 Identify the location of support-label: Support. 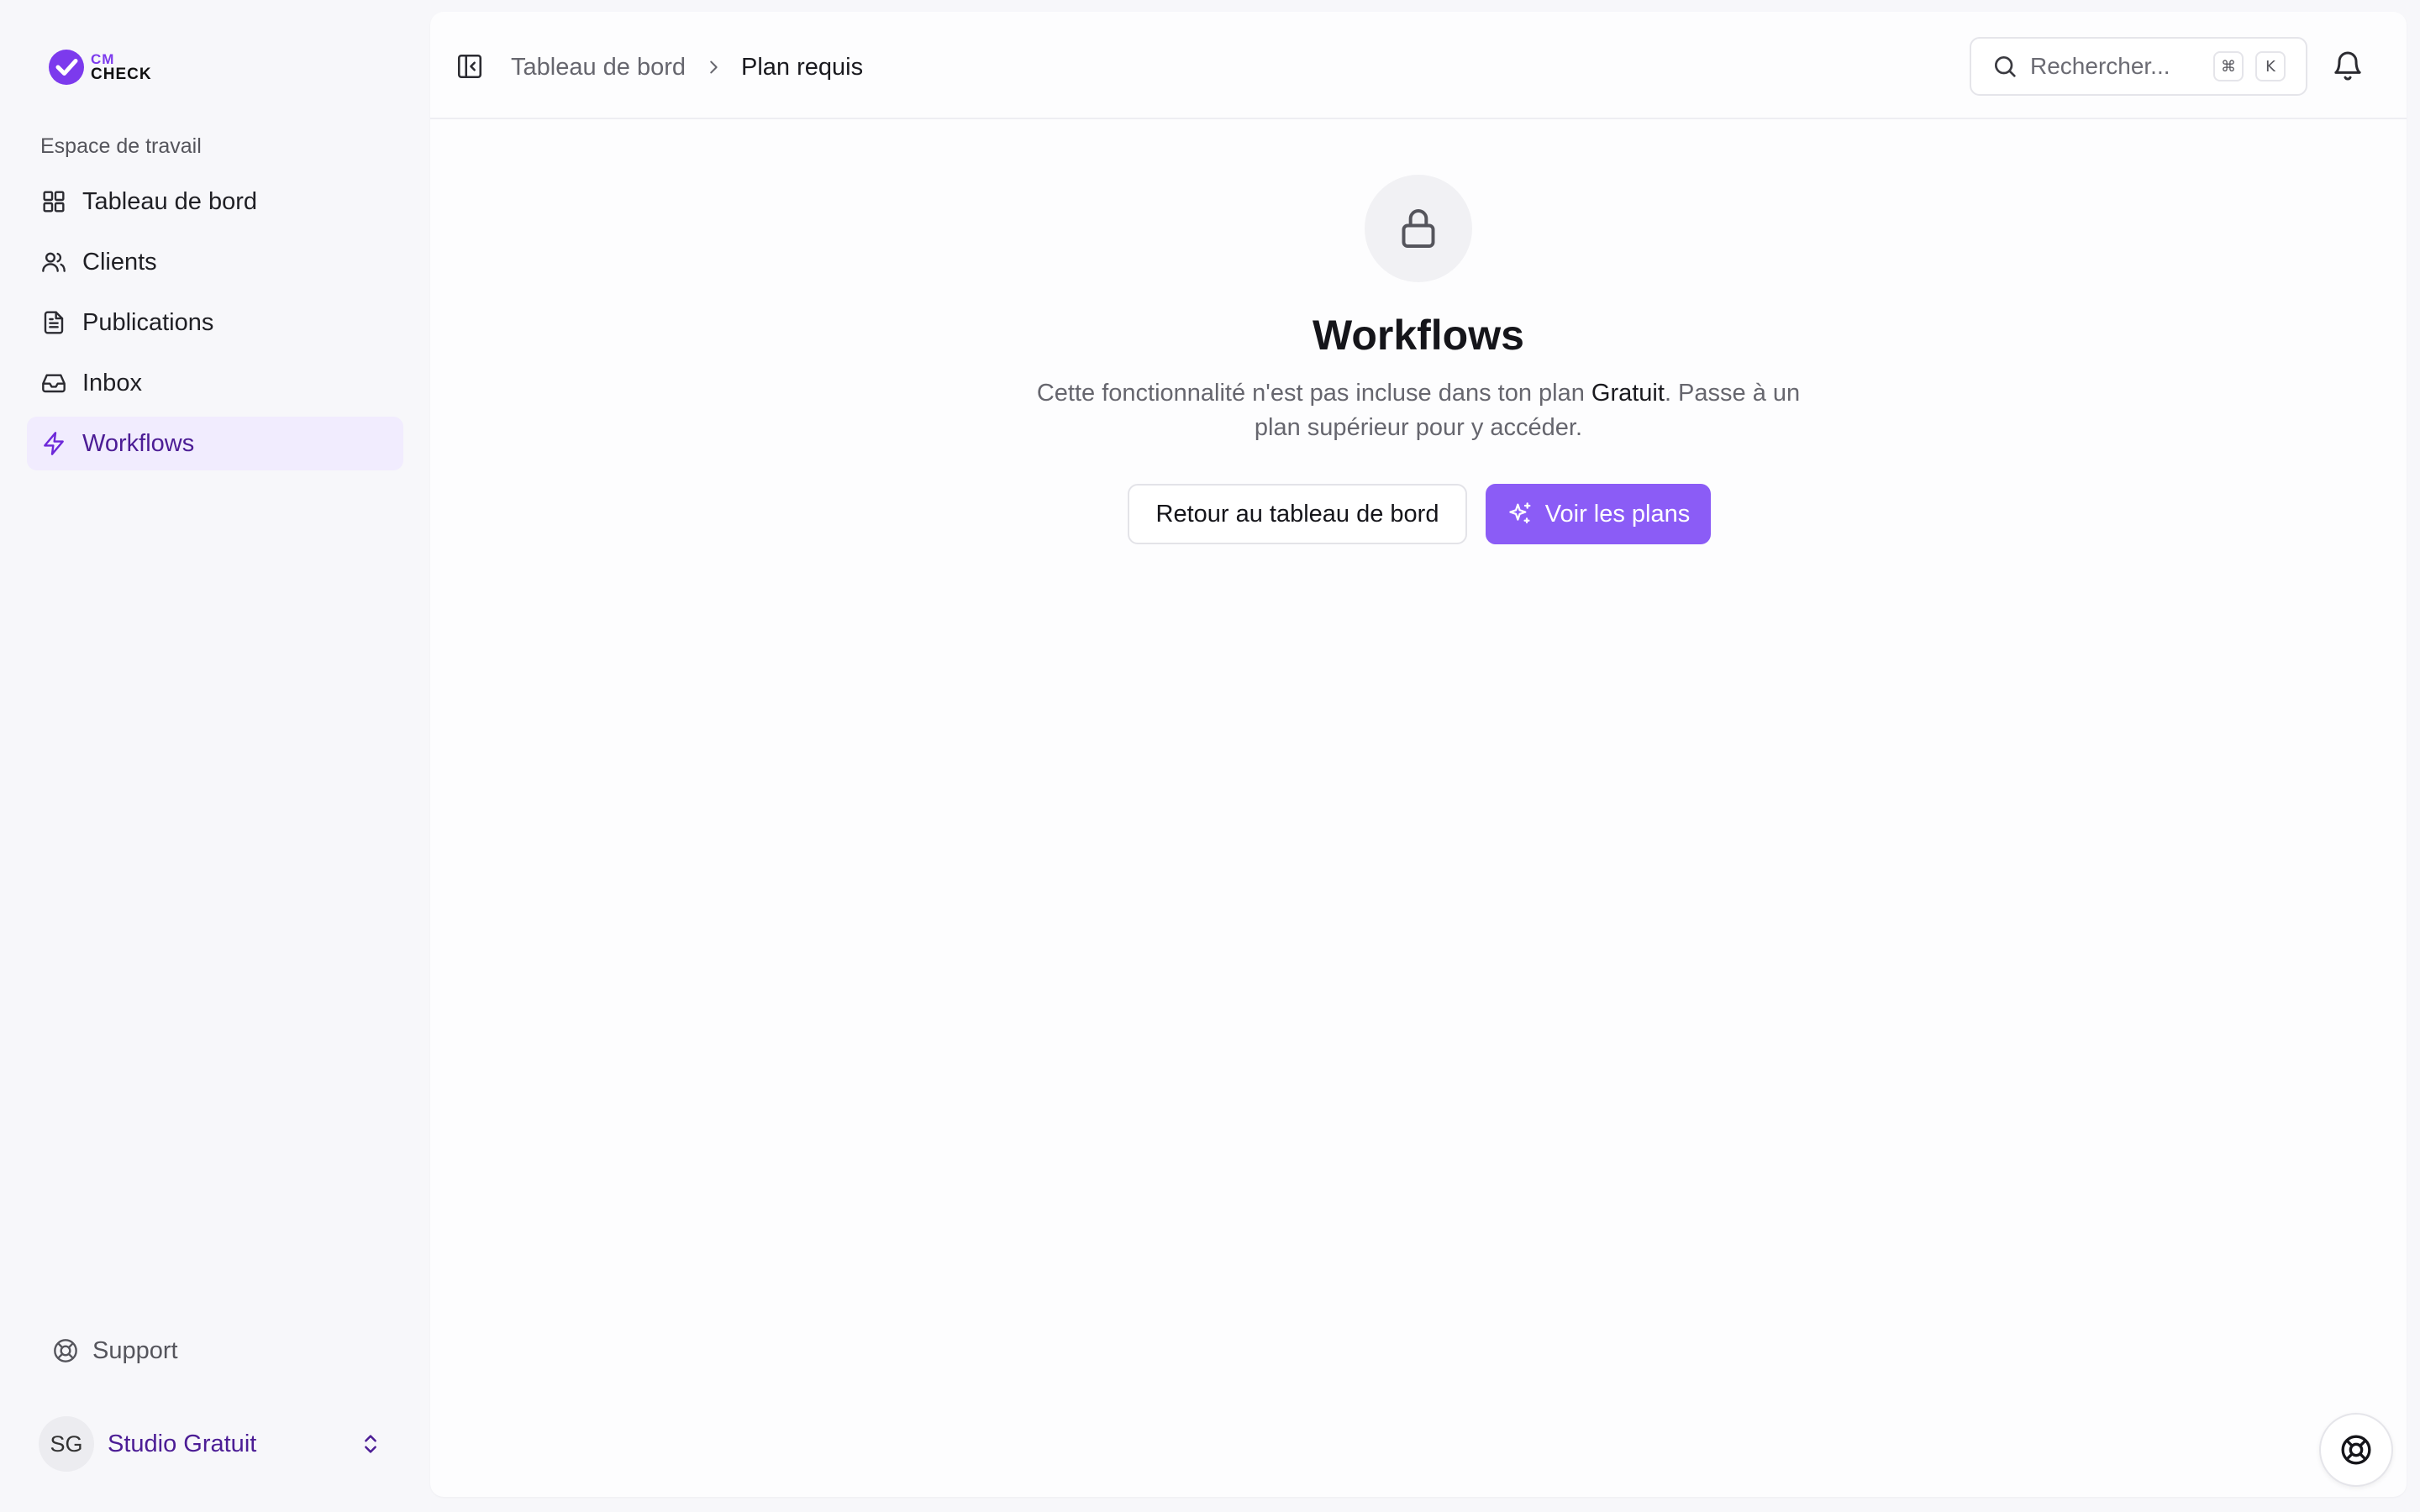
(135, 1350).